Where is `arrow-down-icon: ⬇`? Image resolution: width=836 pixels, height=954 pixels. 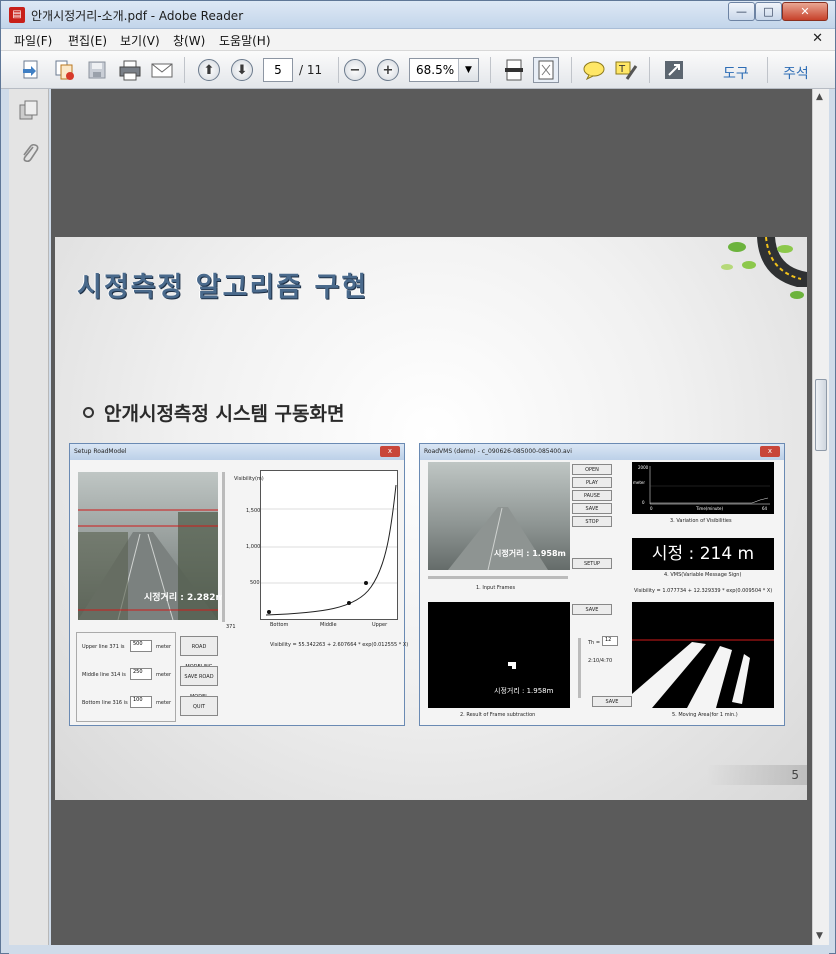
arrow-down-icon: ⬇ is located at coordinates (242, 70).